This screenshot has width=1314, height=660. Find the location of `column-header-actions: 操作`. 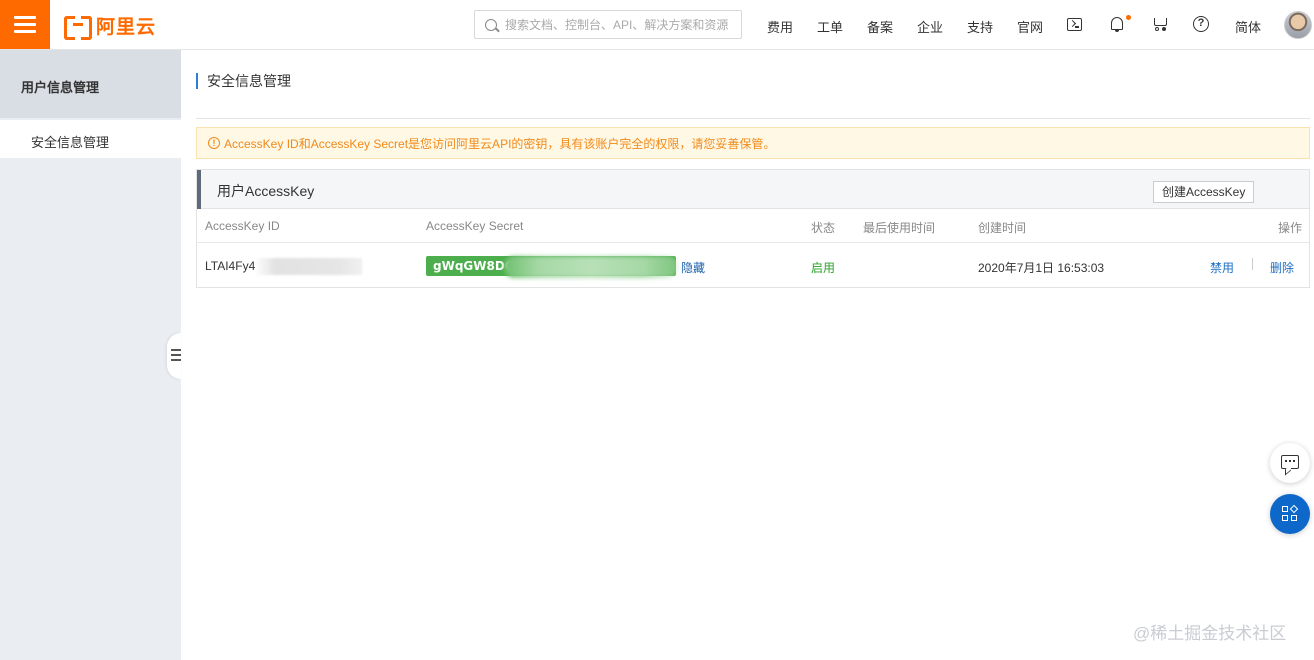

column-header-actions: 操作 is located at coordinates (1290, 228).